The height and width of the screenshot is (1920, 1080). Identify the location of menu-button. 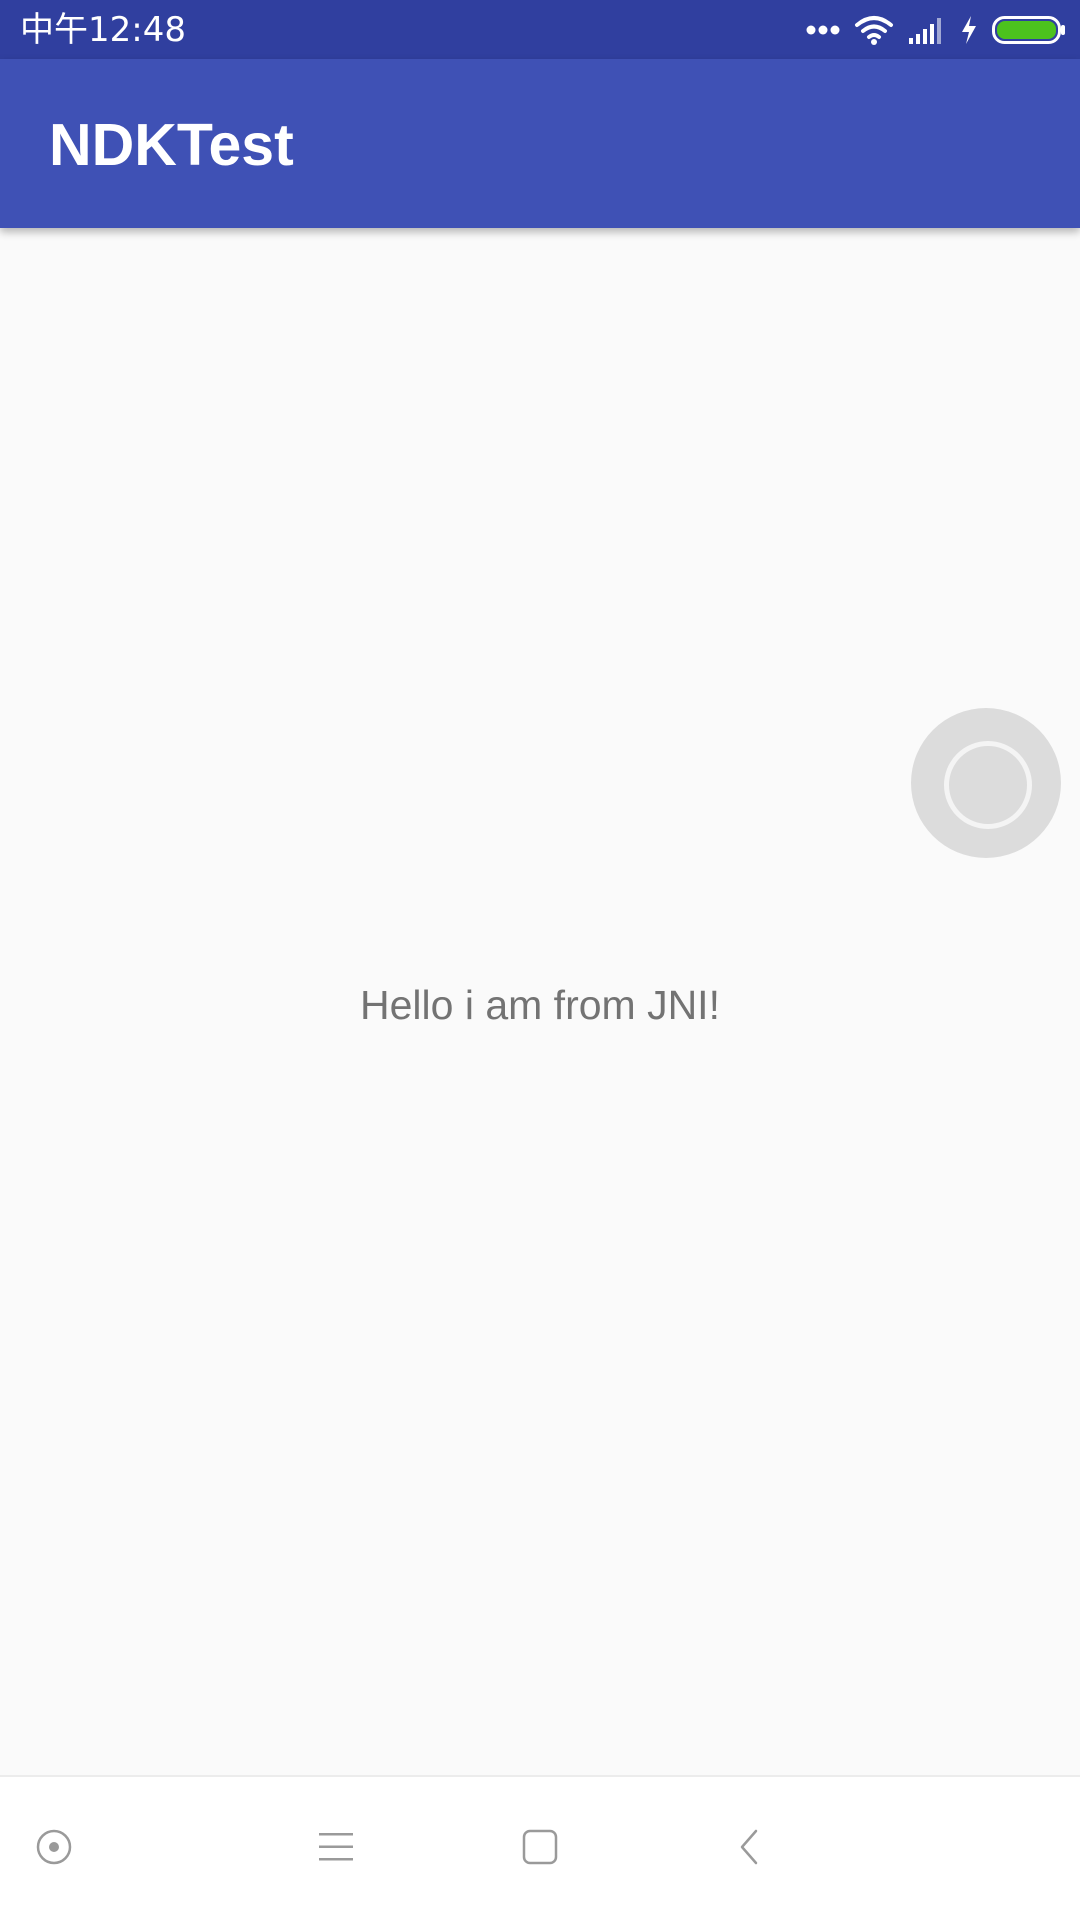
(336, 1849).